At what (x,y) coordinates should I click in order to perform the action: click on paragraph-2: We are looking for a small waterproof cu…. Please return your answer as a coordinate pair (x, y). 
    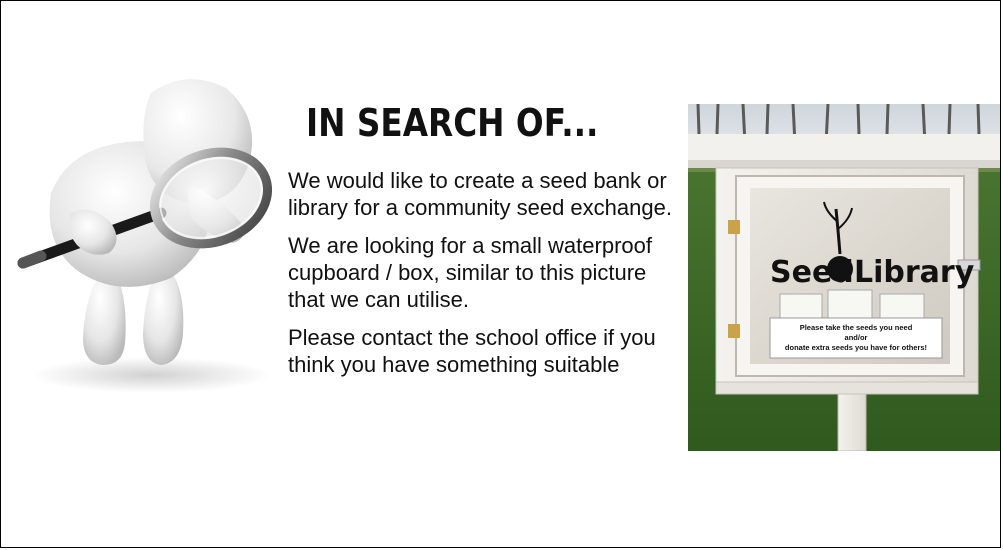
    Looking at the image, I should click on (470, 272).